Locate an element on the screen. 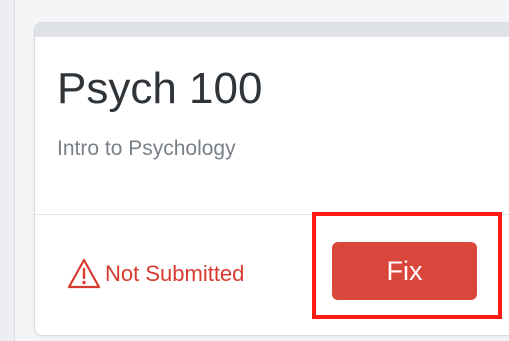 The image size is (509, 341). fix-button: Fix is located at coordinates (404, 271).